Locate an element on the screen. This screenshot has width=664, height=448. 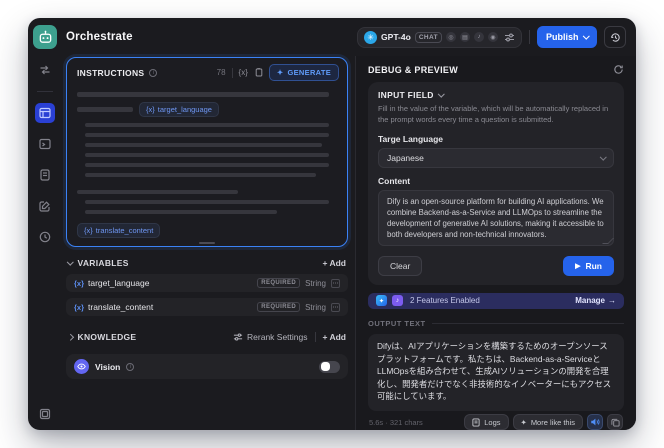
action-buttons-row: Clear ▶ Run is located at coordinates (496, 266).